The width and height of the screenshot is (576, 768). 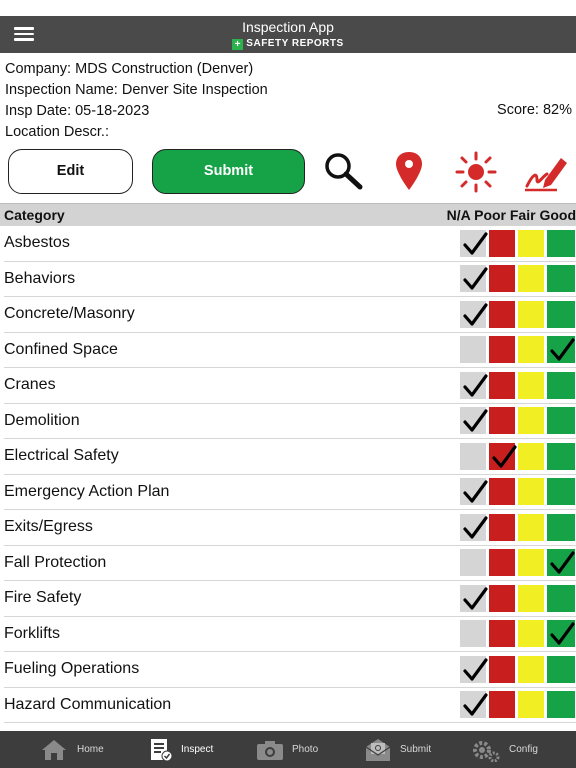 I want to click on gears-icon, so click(x=486, y=751).